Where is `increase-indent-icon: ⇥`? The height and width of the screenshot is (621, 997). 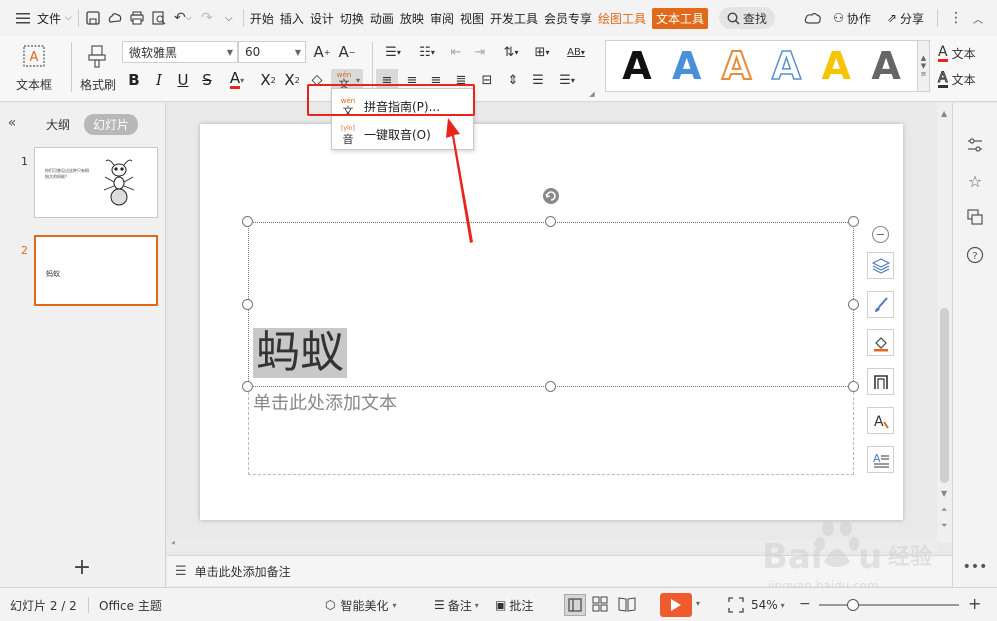
increase-indent-icon: ⇥ is located at coordinates (480, 52).